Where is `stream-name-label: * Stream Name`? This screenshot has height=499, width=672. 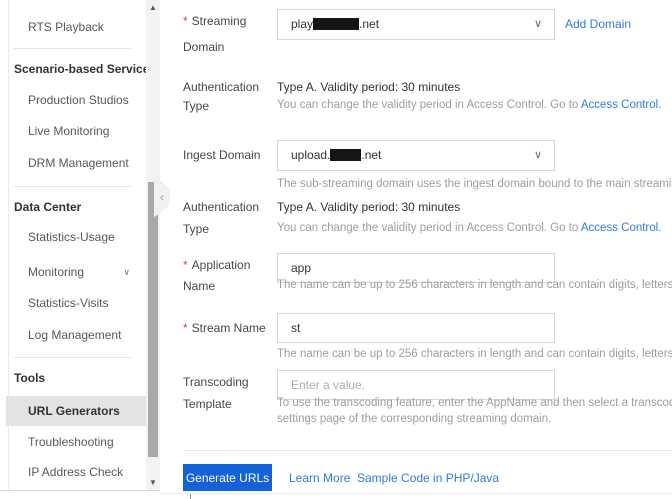 stream-name-label: * Stream Name is located at coordinates (224, 328).